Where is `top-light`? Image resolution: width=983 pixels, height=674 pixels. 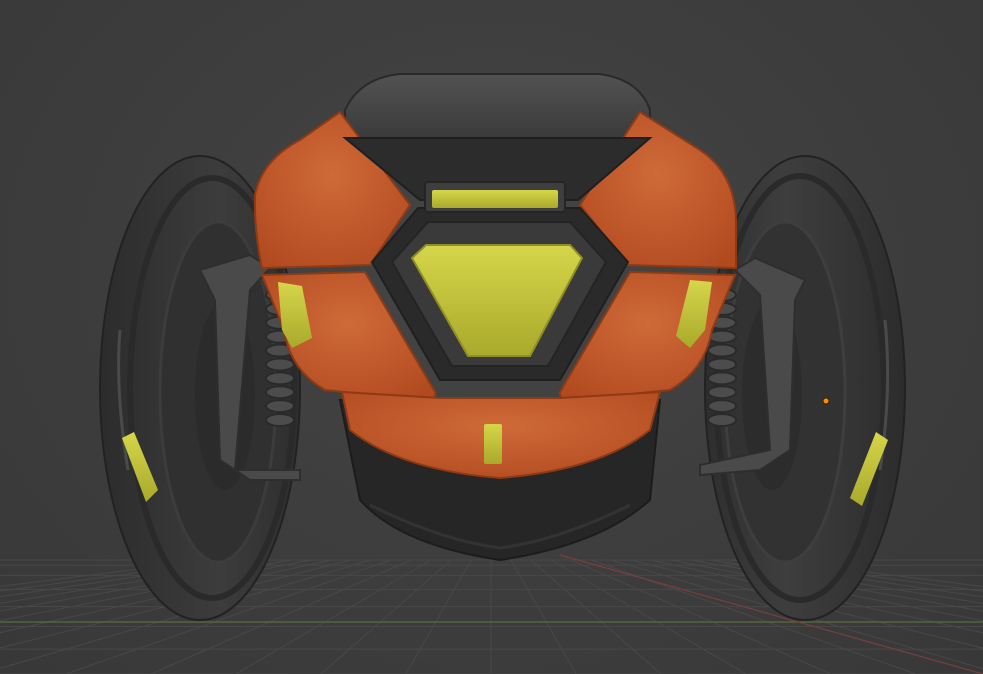
top-light is located at coordinates (495, 199).